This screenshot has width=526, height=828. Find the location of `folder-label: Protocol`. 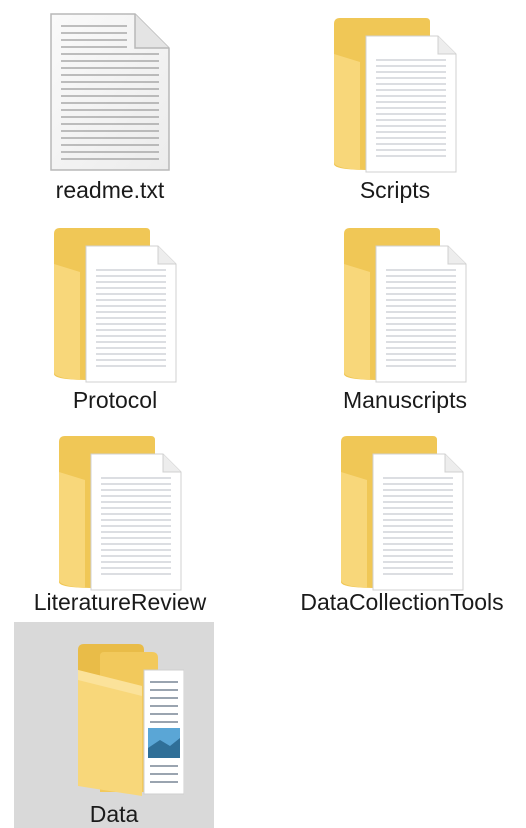

folder-label: Protocol is located at coordinates (115, 400).